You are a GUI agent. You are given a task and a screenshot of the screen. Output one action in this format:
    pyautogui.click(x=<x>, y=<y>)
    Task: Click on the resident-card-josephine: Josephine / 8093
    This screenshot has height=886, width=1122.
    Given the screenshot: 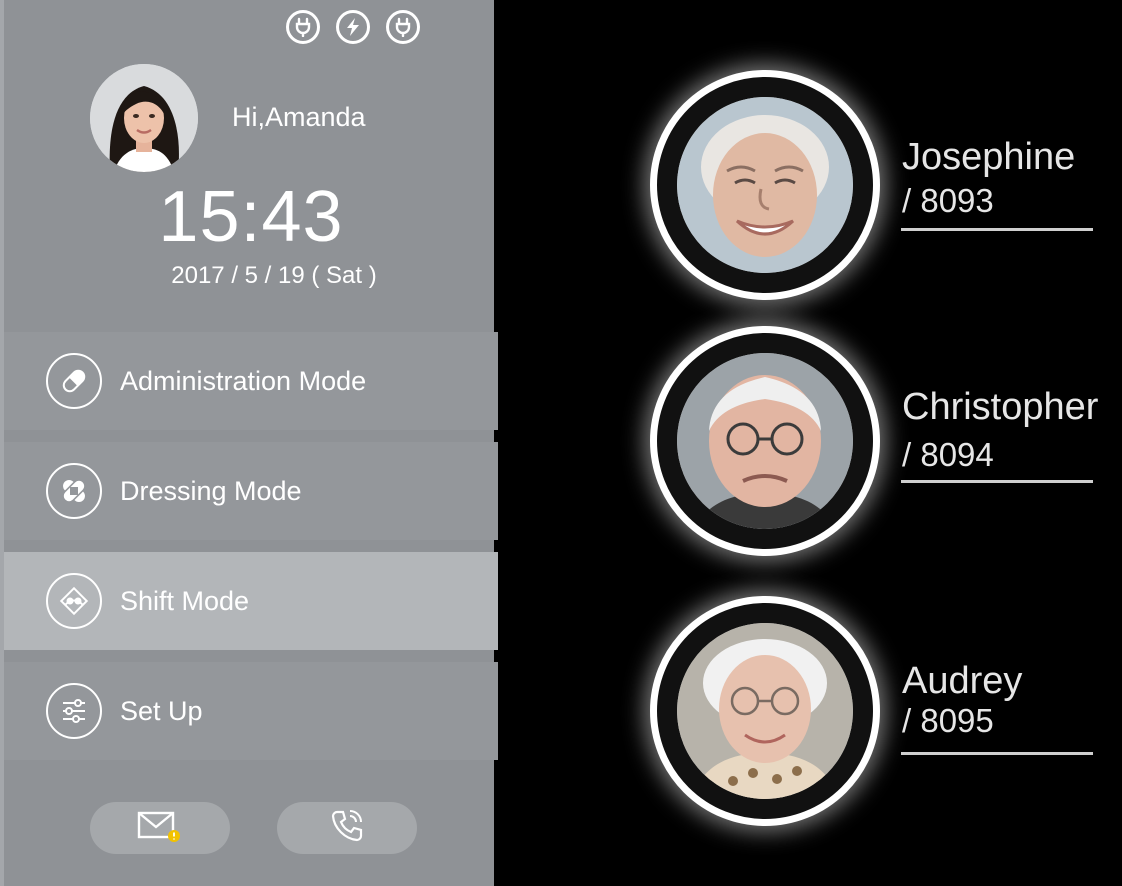 What is the action you would take?
    pyautogui.click(x=880, y=185)
    